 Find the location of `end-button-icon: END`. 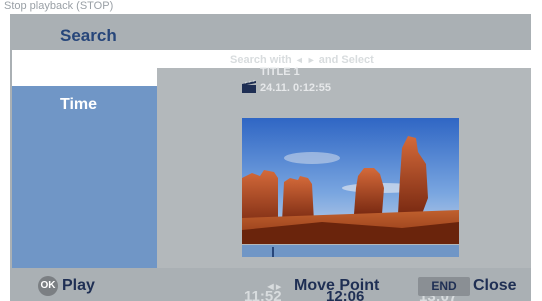

end-button-icon: END is located at coordinates (444, 286).